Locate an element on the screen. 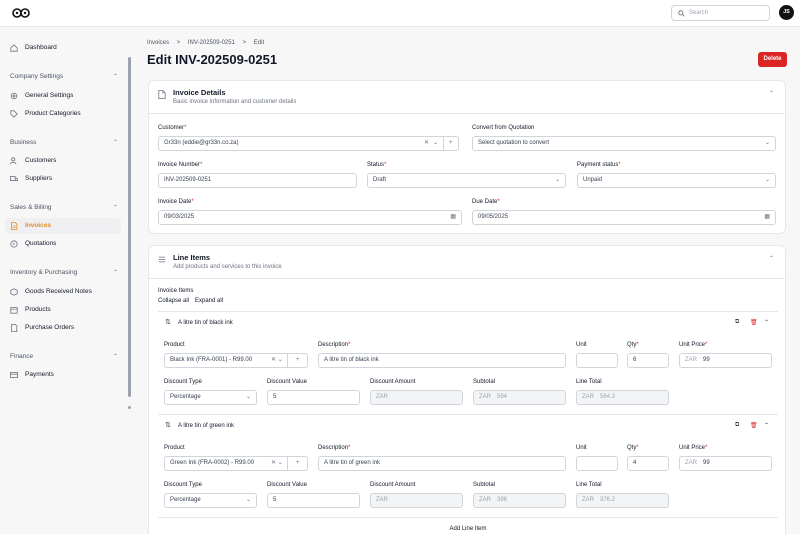  section-finance: Finance ⌃ is located at coordinates (64, 356).